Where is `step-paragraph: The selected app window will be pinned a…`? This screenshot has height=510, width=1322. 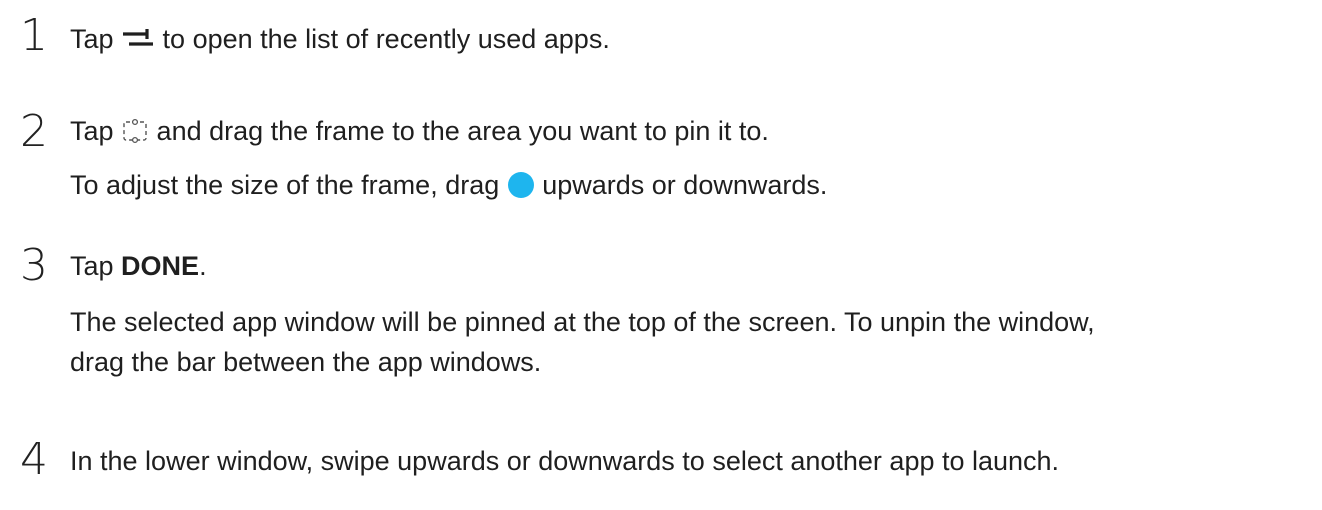
step-paragraph: The selected app window will be pinned a… is located at coordinates (690, 342).